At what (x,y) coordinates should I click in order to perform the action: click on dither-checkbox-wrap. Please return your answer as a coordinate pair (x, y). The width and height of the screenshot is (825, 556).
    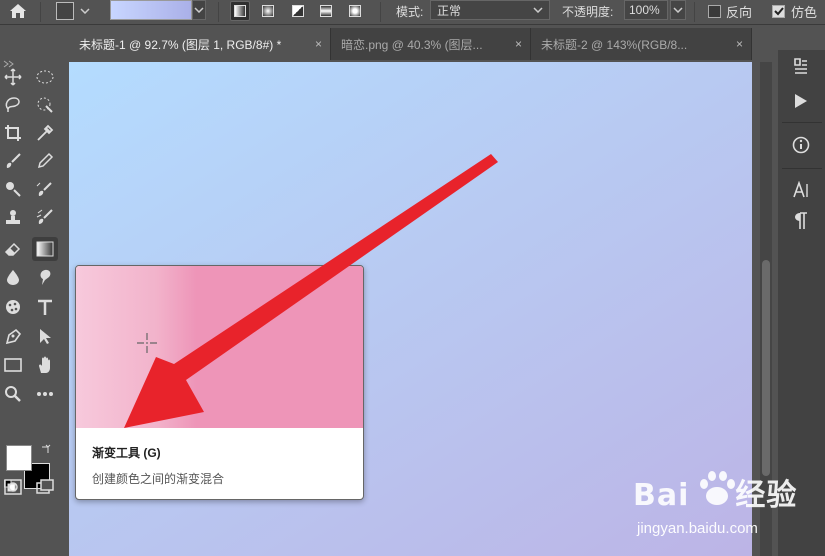
    Looking at the image, I should click on (778, 11).